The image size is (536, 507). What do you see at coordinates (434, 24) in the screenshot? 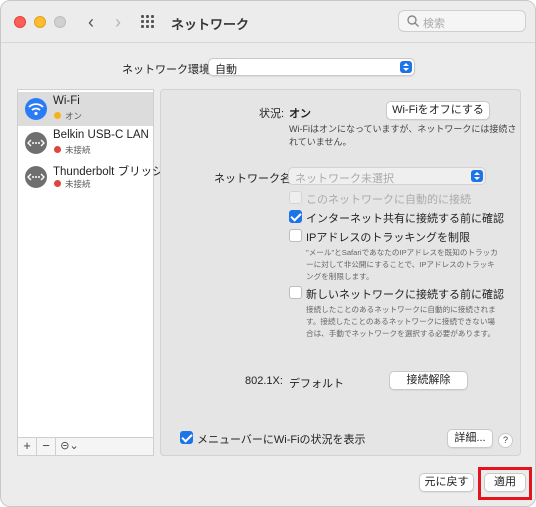
I see `search-placeholder: 検索` at bounding box center [434, 24].